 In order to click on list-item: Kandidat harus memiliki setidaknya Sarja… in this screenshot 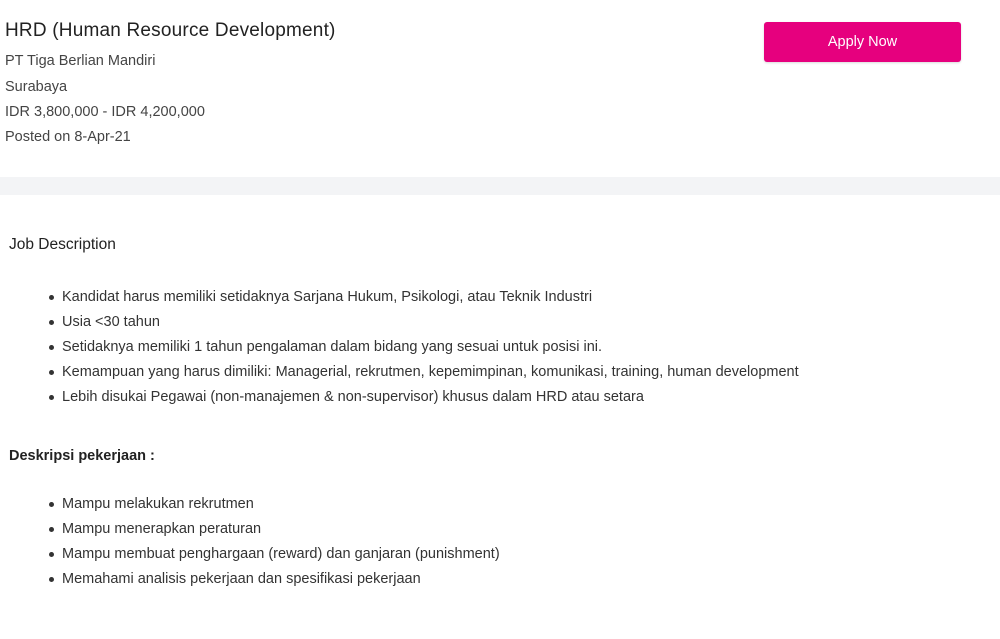, I will do `click(424, 299)`.